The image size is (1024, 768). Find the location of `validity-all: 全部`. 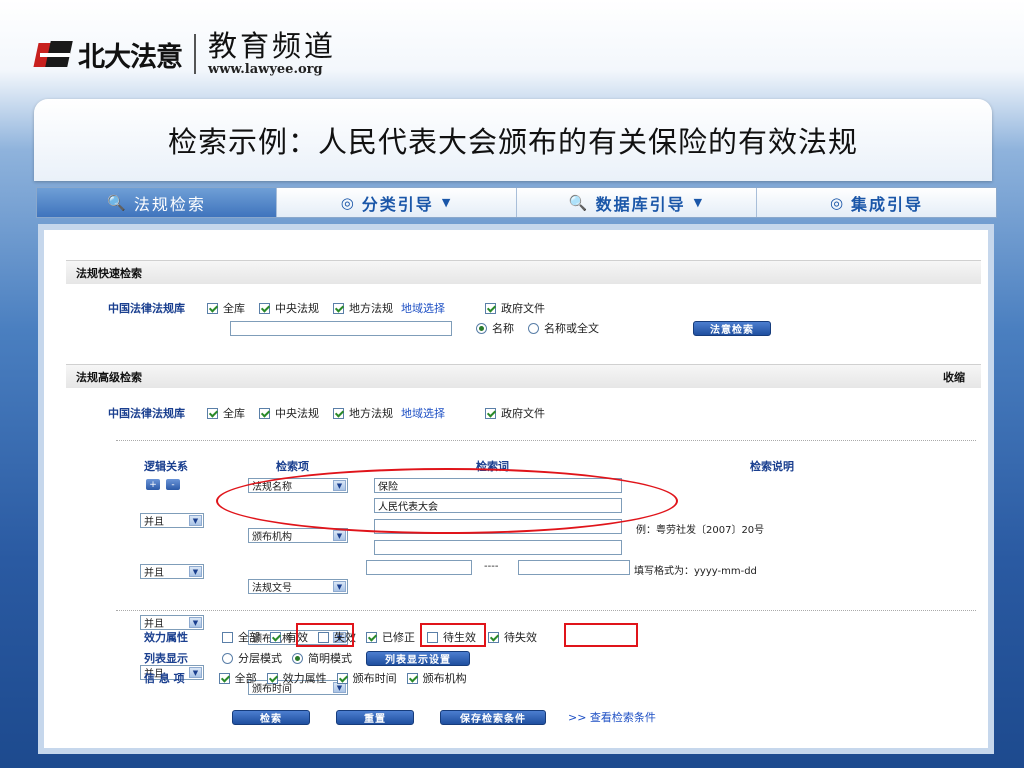

validity-all: 全部 is located at coordinates (241, 637).